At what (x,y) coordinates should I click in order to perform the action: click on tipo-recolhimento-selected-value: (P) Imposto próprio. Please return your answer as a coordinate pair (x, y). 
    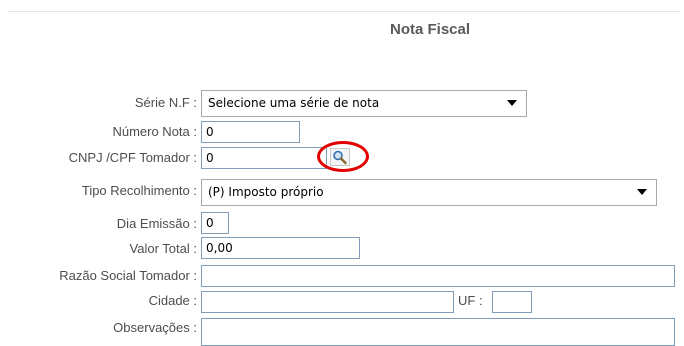
    Looking at the image, I should click on (266, 192).